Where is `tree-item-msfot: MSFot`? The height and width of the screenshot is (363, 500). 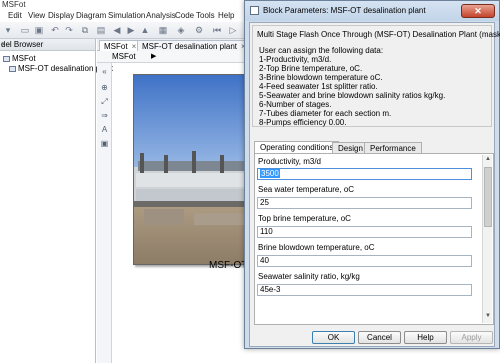 tree-item-msfot: MSFot is located at coordinates (19, 58).